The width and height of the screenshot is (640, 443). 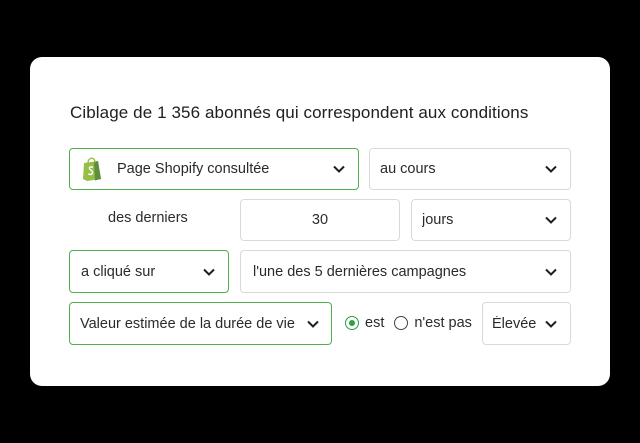 What do you see at coordinates (491, 220) in the screenshot?
I see `unit-select: jours` at bounding box center [491, 220].